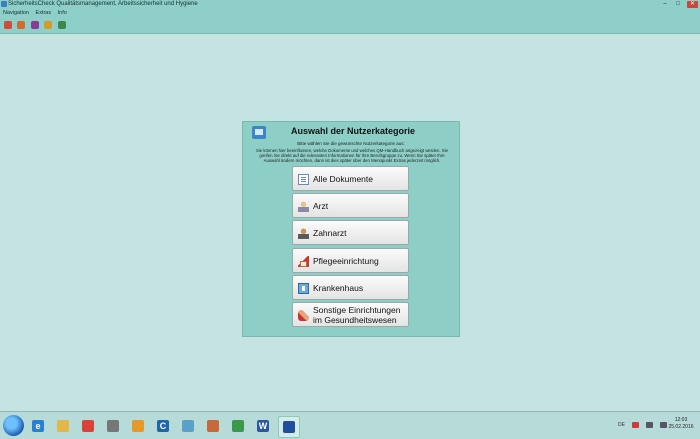 The height and width of the screenshot is (439, 700). I want to click on all-documents-label: Alle Dokumente, so click(343, 179).